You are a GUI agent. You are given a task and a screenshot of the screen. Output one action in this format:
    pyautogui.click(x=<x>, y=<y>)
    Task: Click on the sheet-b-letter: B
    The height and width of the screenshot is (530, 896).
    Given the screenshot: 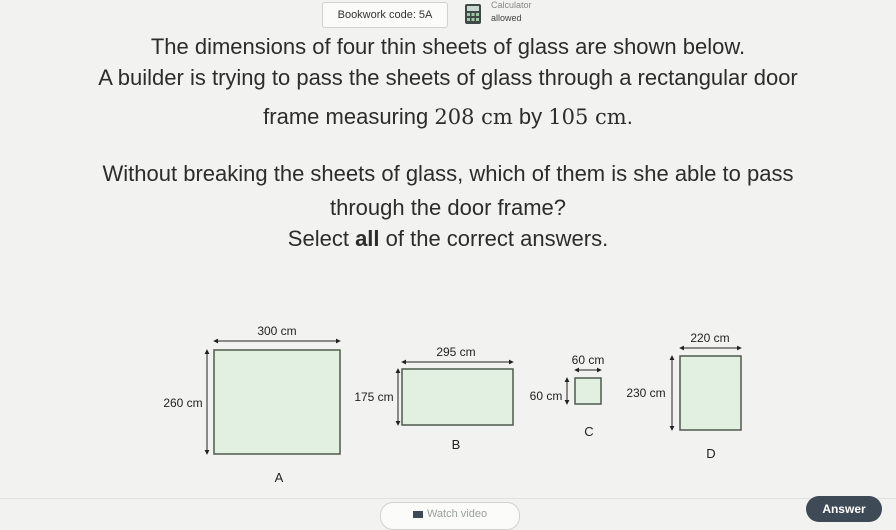 What is the action you would take?
    pyautogui.click(x=456, y=444)
    